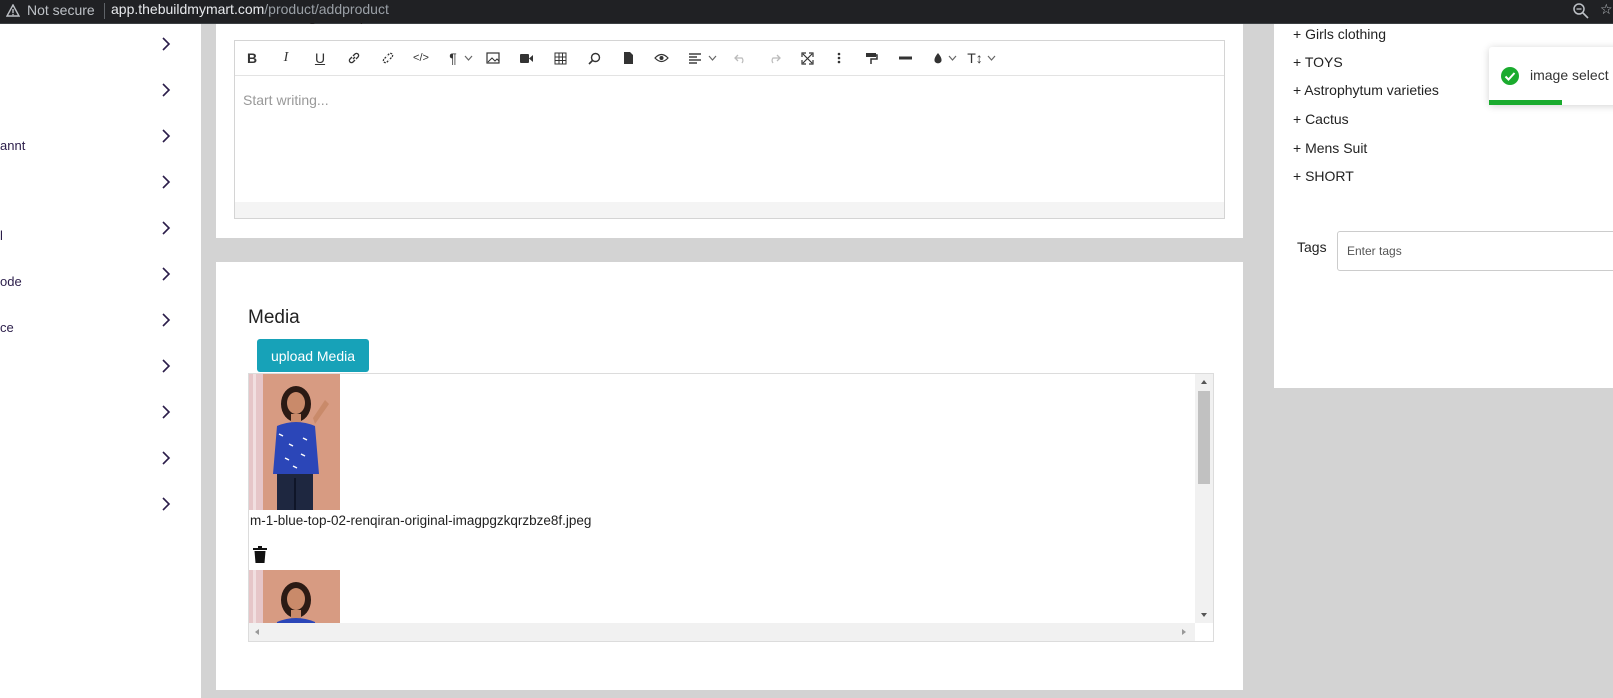 The image size is (1613, 698). Describe the element at coordinates (1, 235) in the screenshot. I see `sidebar-item-label: l` at that location.